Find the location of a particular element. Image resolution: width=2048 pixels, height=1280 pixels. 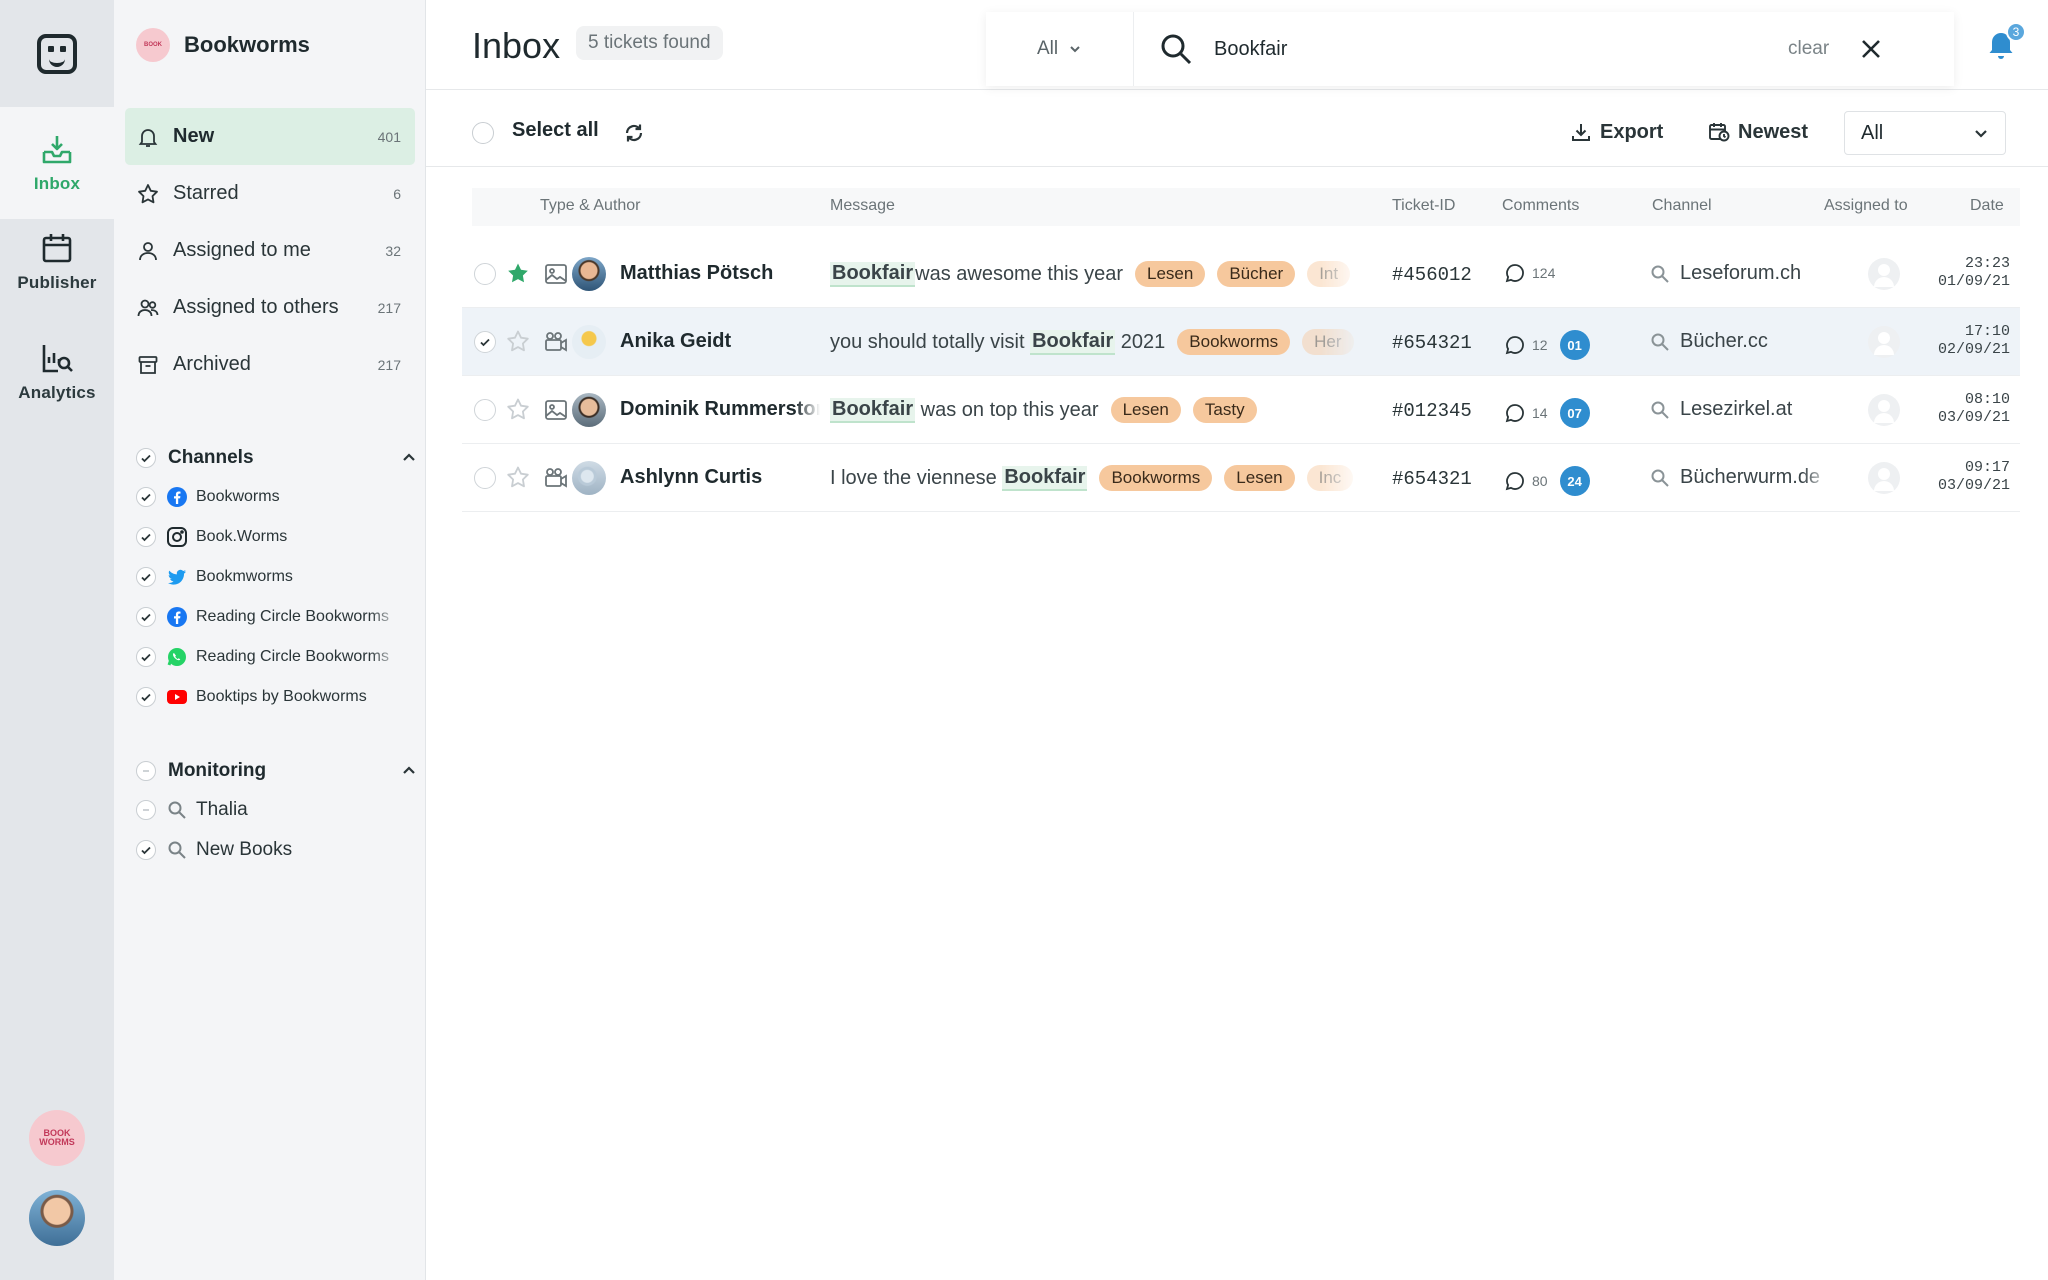

column-header-message: Message is located at coordinates (862, 206).